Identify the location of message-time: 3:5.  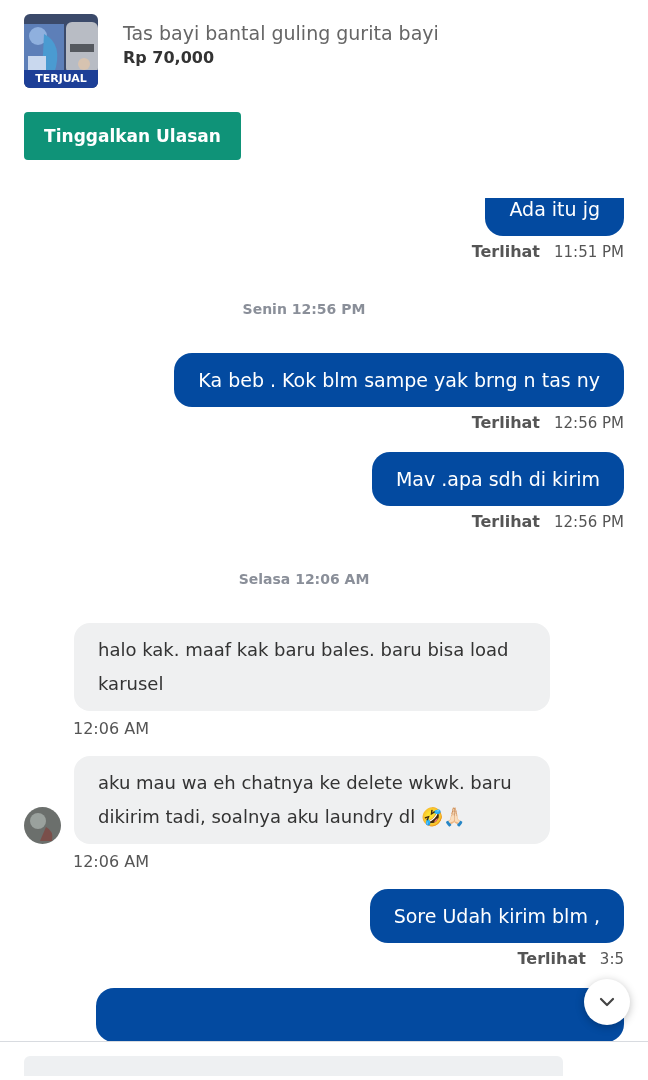
(611, 959).